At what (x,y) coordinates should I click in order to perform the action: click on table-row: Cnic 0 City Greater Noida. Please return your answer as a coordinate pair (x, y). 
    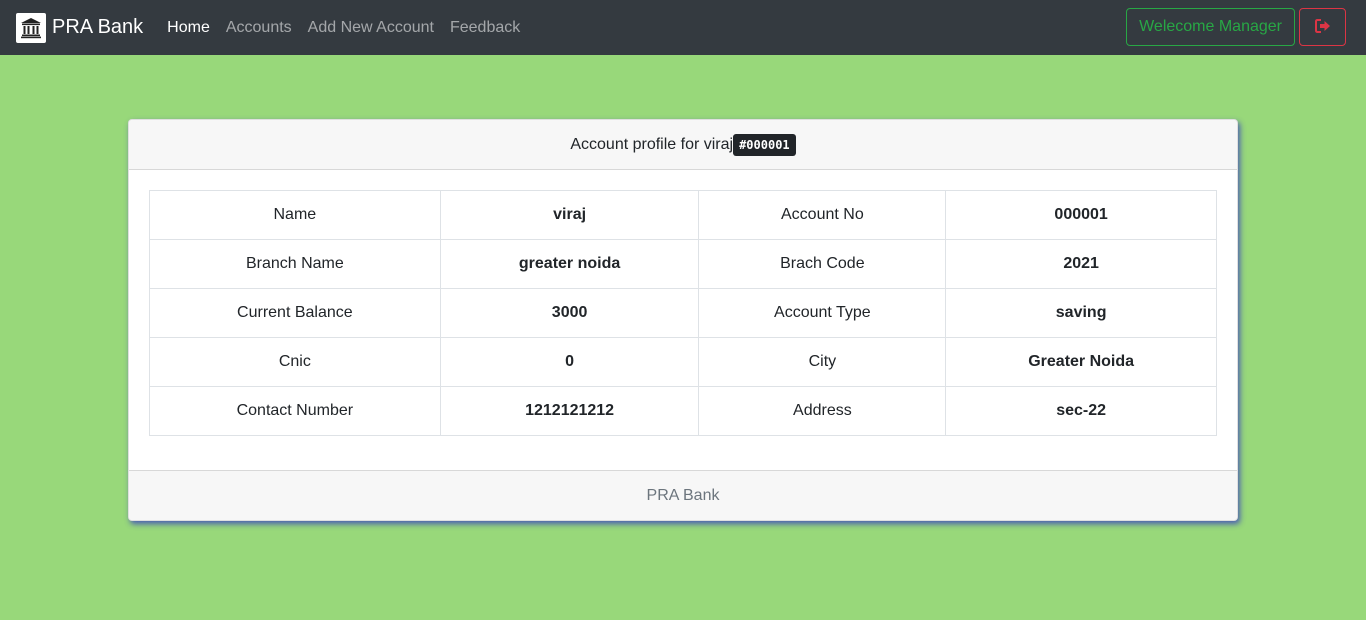
    Looking at the image, I should click on (683, 362).